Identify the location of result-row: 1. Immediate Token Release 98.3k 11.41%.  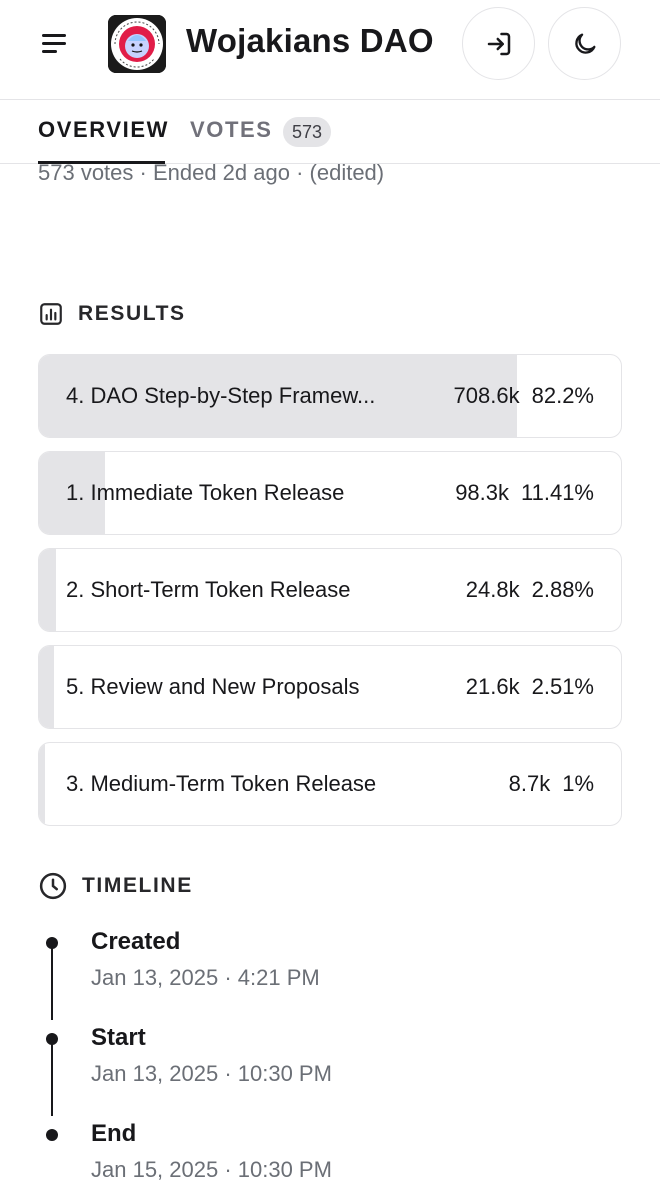
(330, 493).